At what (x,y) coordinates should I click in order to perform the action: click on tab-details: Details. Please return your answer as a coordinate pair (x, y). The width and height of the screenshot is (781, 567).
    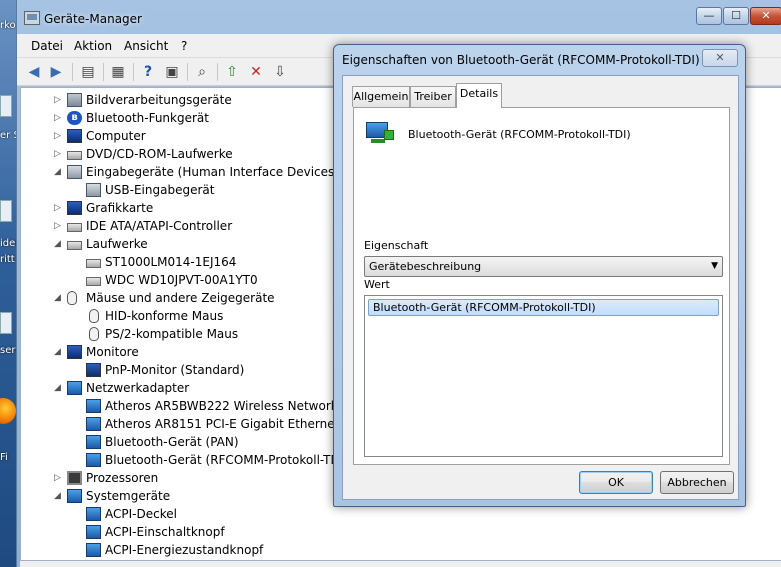
    Looking at the image, I should click on (479, 95).